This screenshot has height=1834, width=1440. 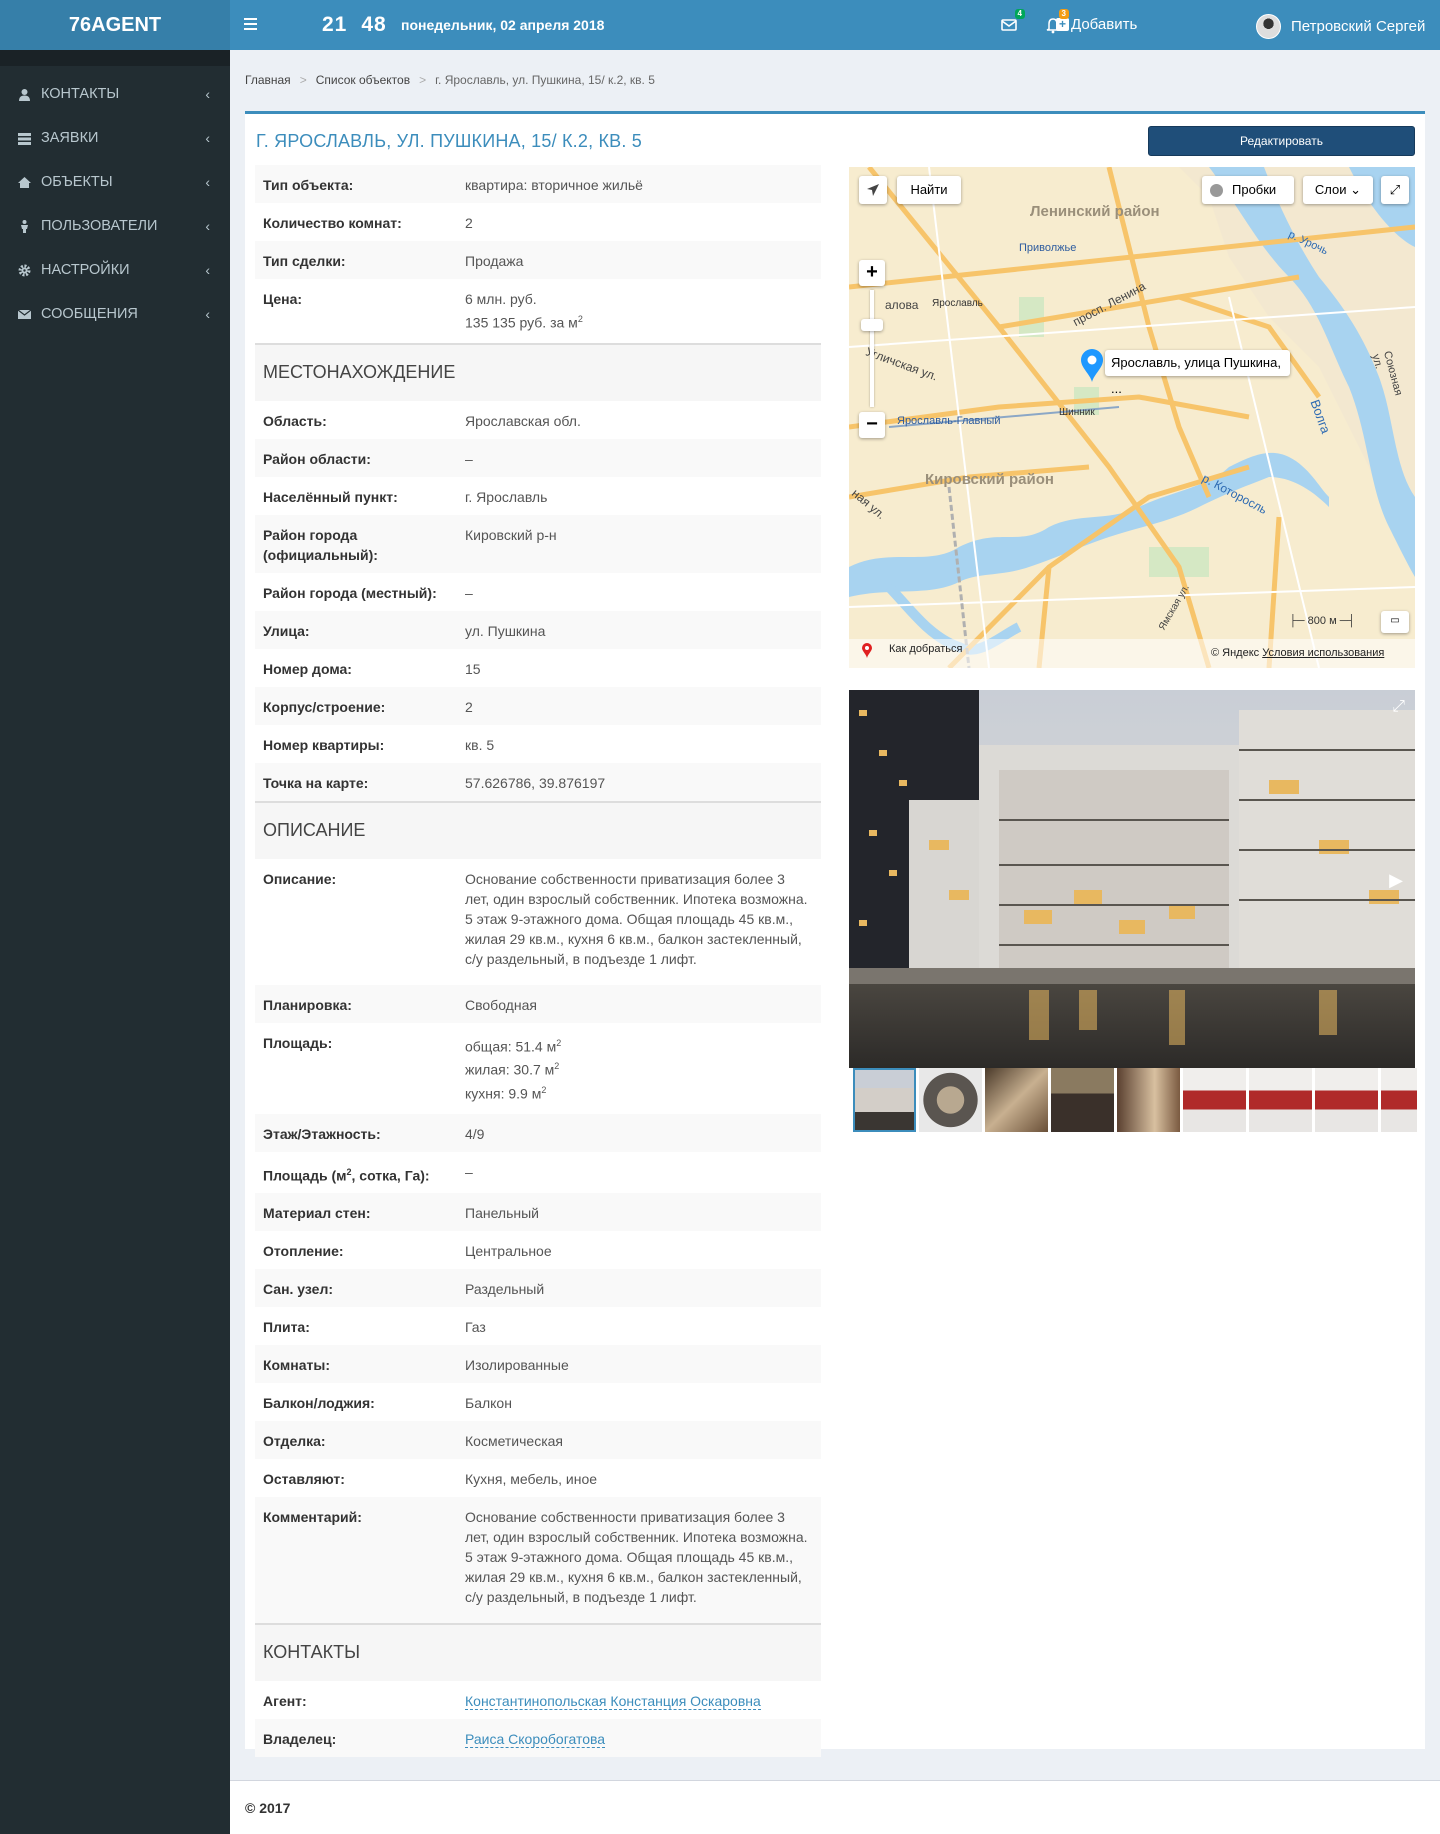 What do you see at coordinates (538, 629) in the screenshot?
I see `detail-row: Улица: ул. Пушкина` at bounding box center [538, 629].